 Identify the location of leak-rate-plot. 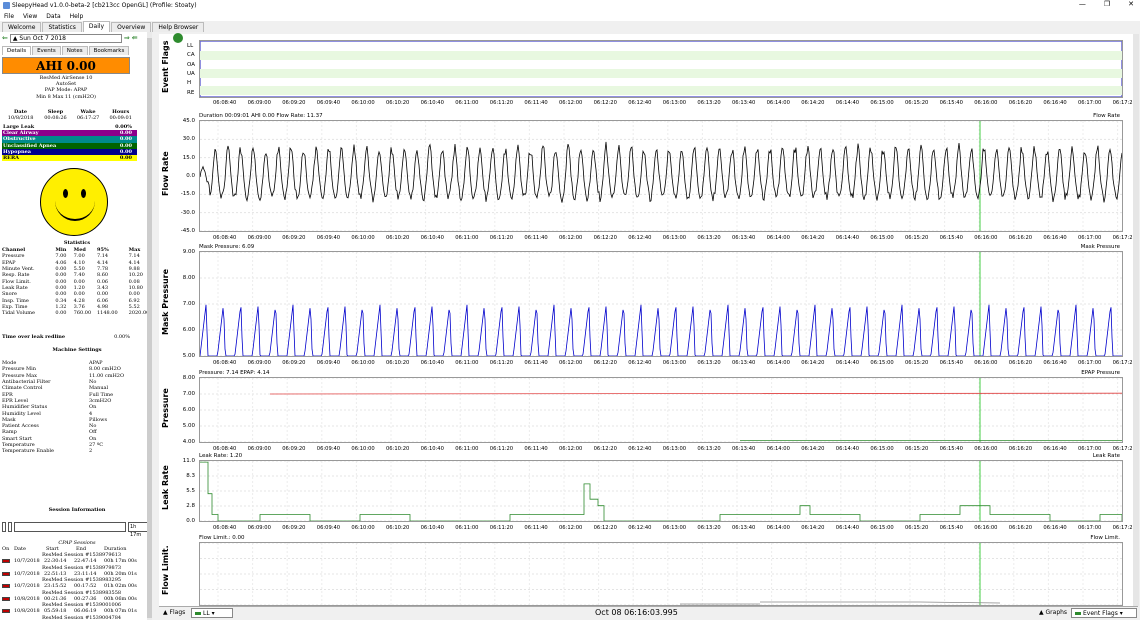
(661, 491).